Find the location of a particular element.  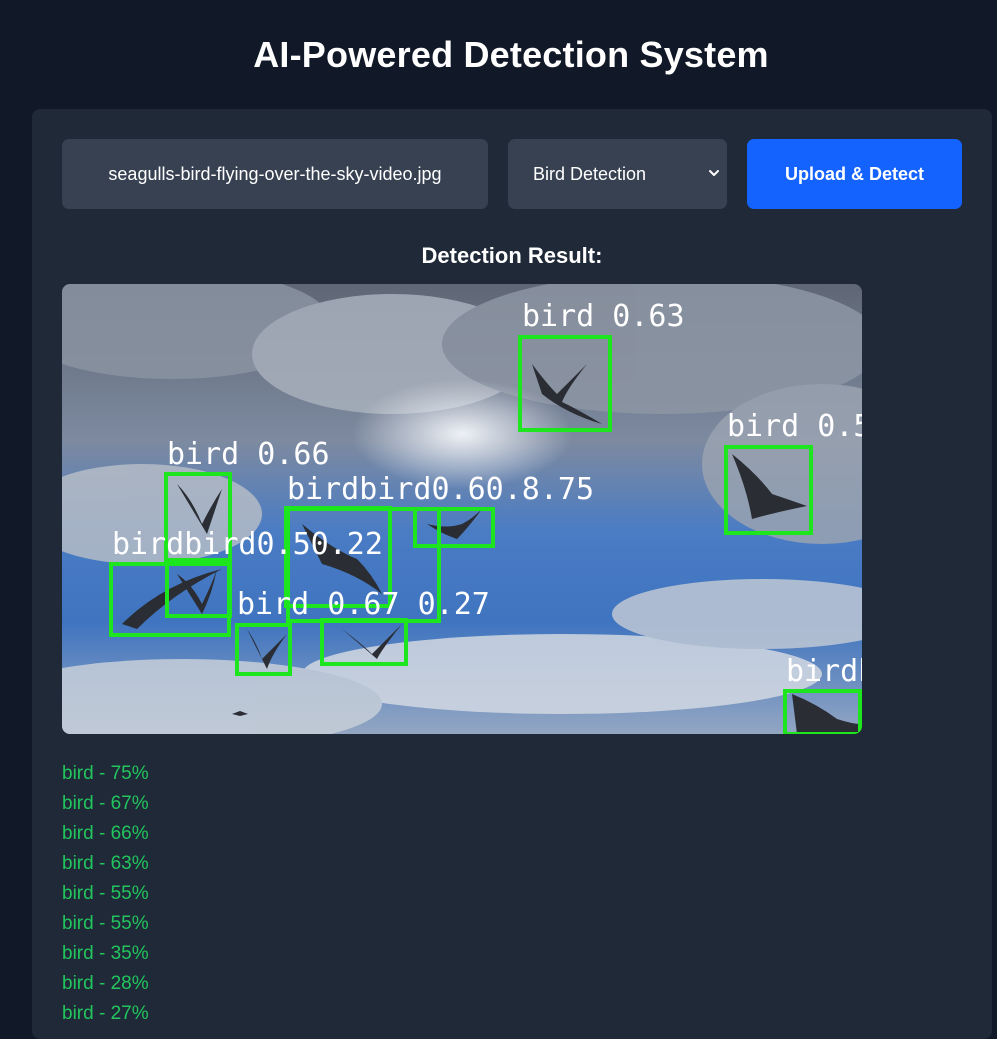

detection-label: birdb is located at coordinates (824, 671).